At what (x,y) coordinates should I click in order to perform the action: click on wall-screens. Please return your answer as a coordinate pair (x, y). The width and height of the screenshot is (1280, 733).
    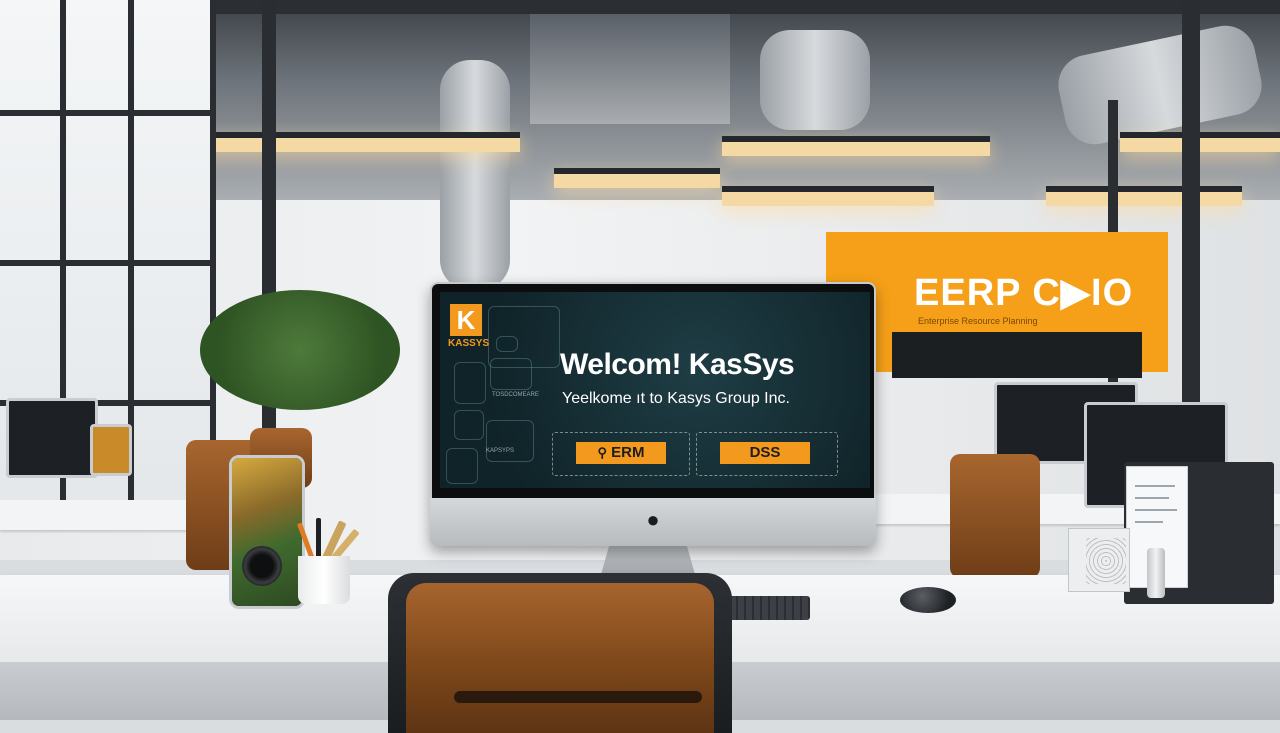
    Looking at the image, I should click on (1017, 355).